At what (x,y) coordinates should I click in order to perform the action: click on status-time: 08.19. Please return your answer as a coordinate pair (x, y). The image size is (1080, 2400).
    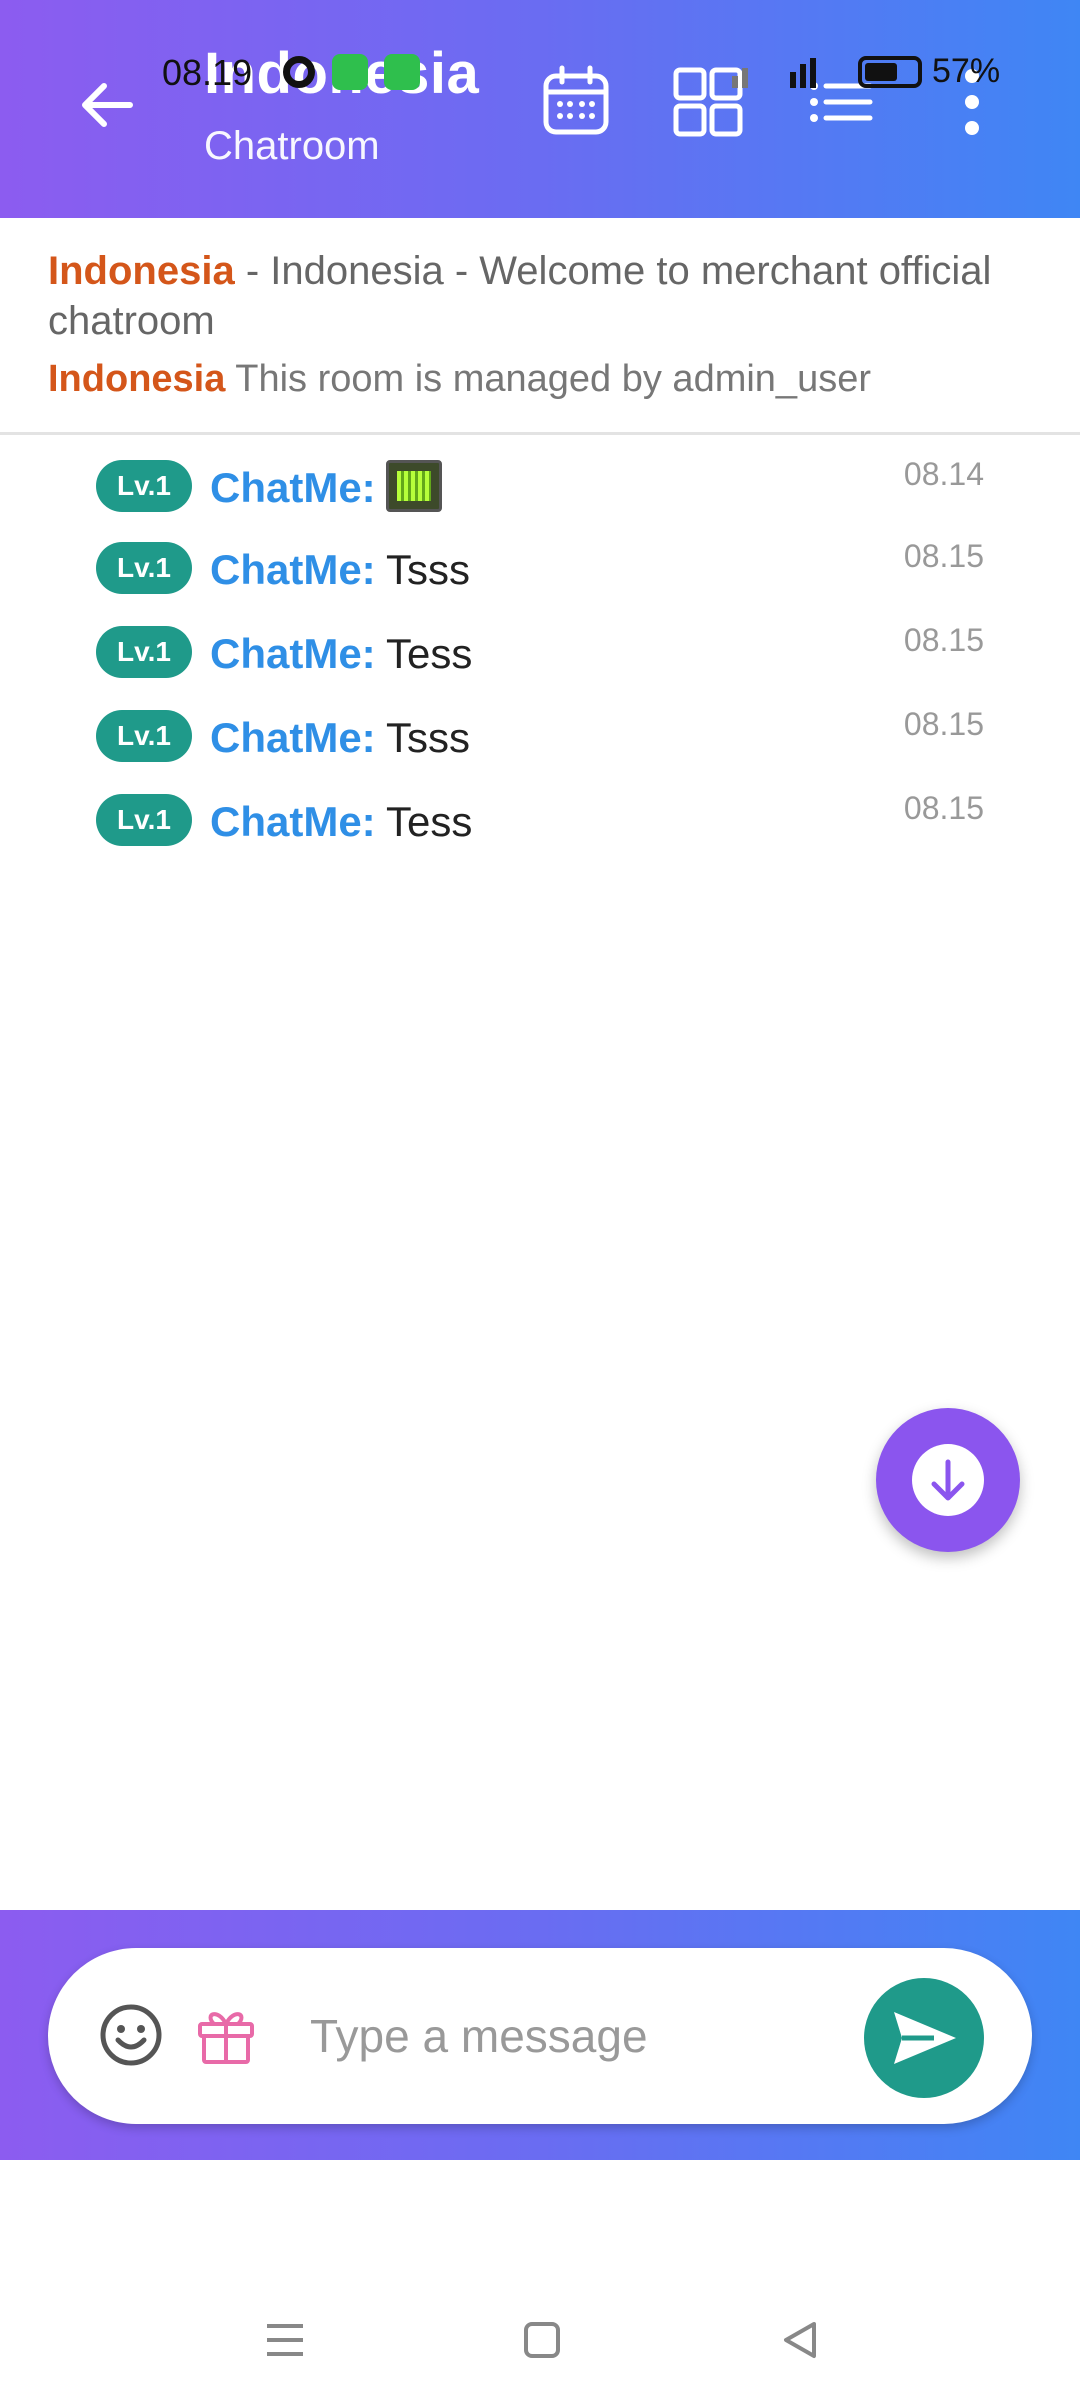
    Looking at the image, I should click on (207, 72).